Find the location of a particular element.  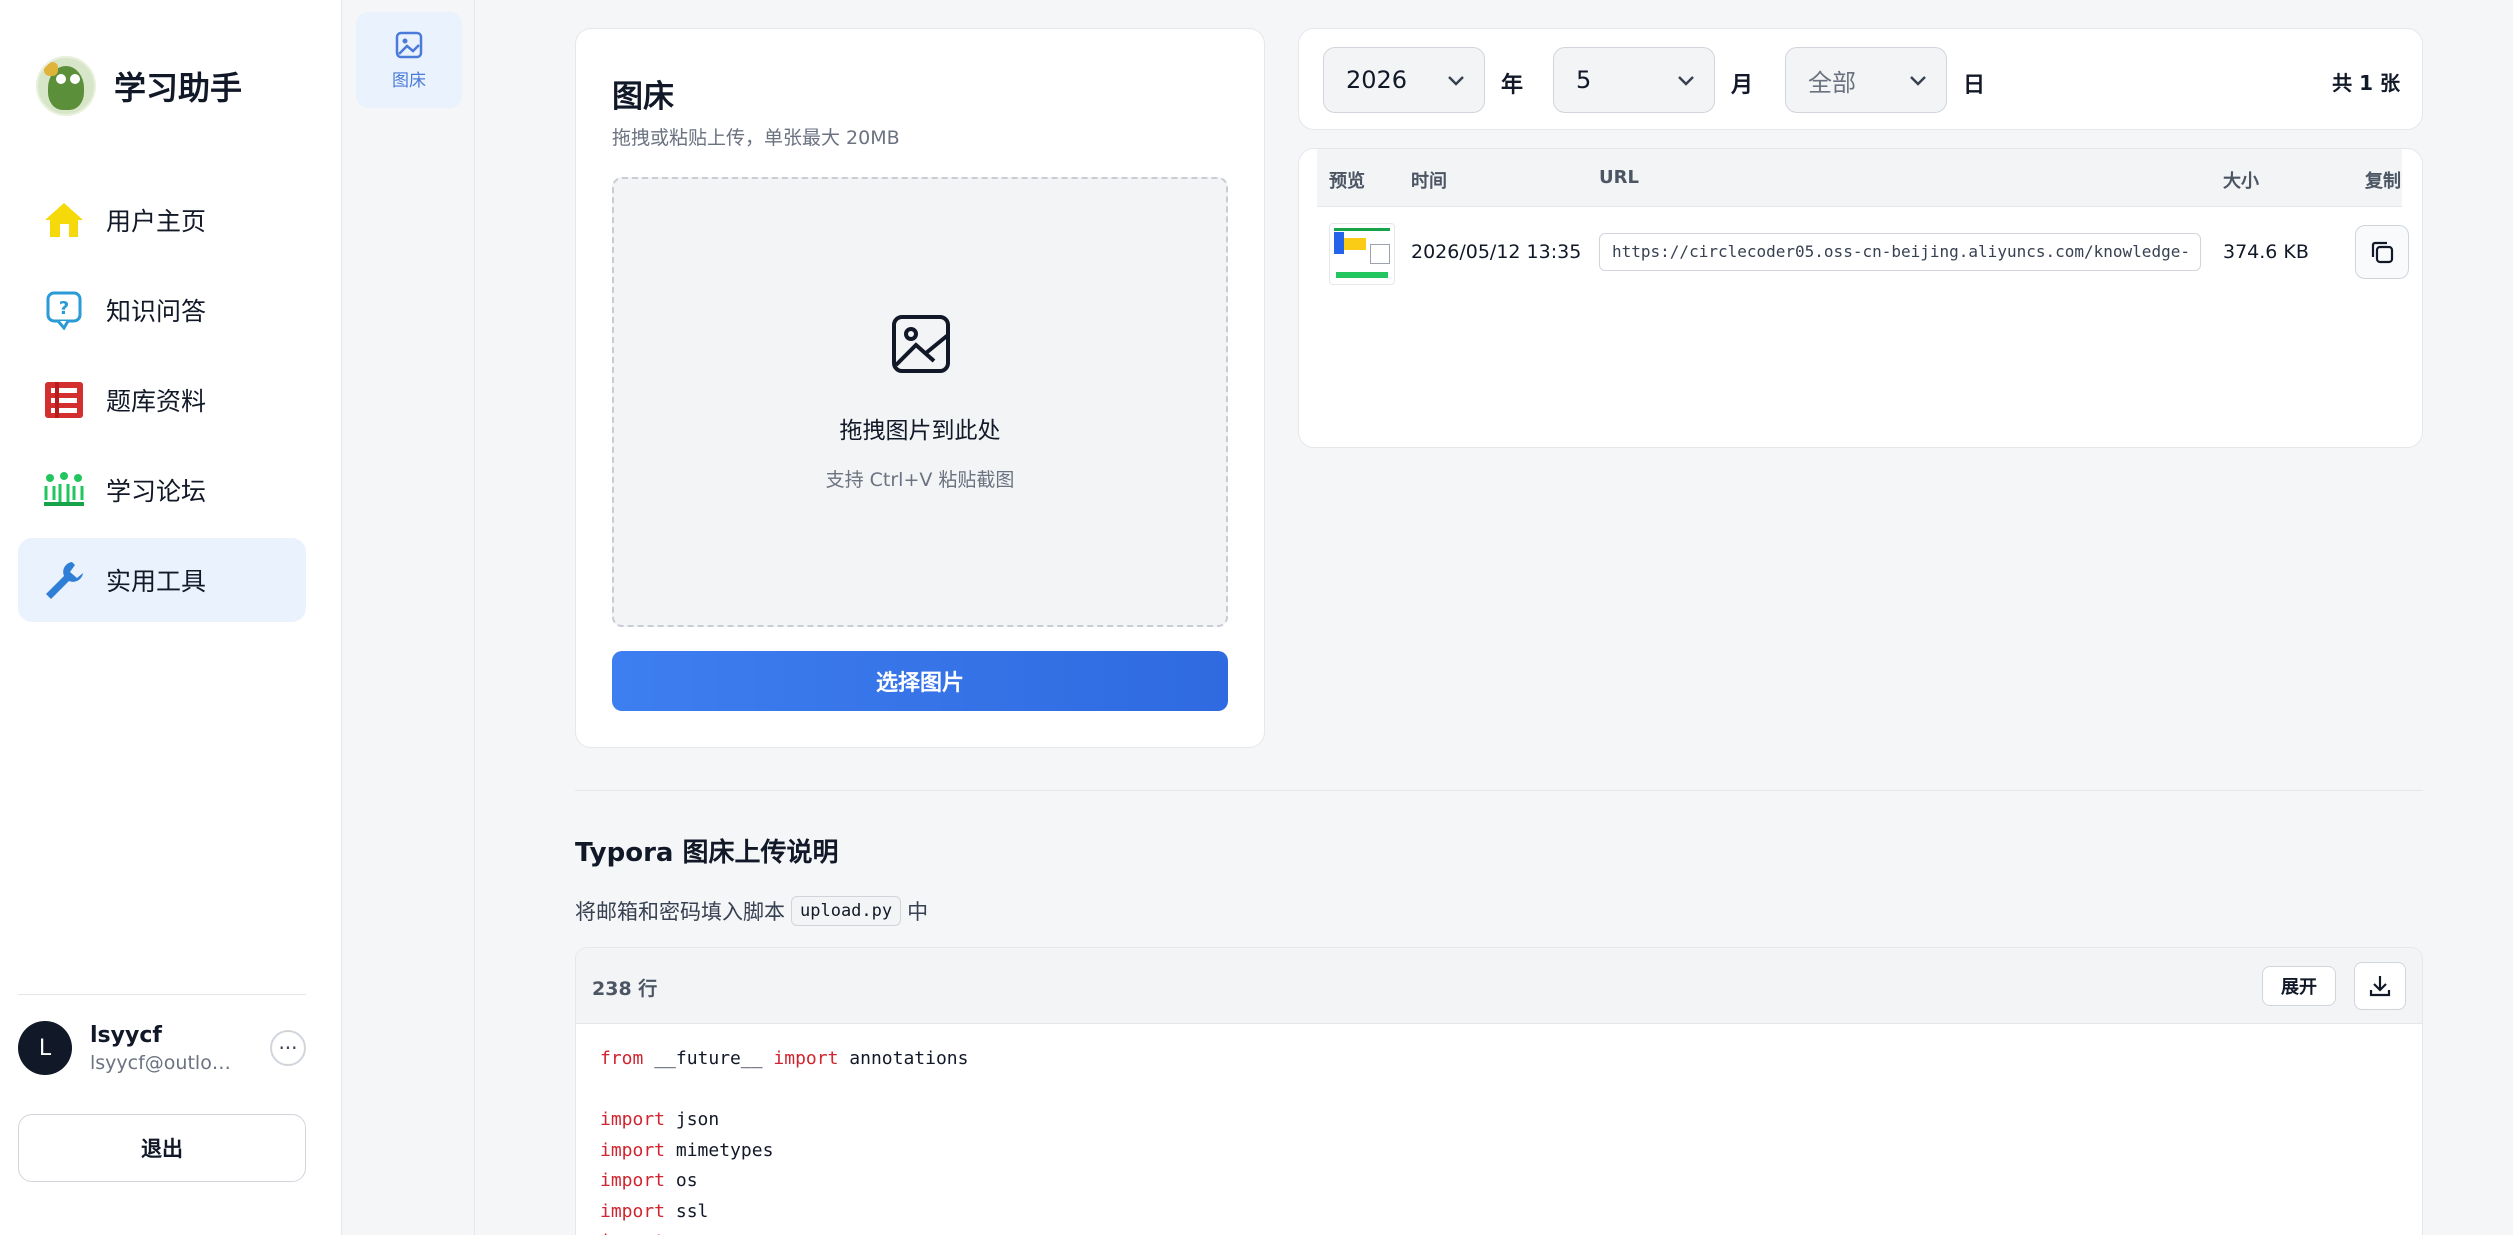

drop-zone: 拖拽图片到此处 支持 Ctrl+V 粘贴截图 is located at coordinates (920, 402).